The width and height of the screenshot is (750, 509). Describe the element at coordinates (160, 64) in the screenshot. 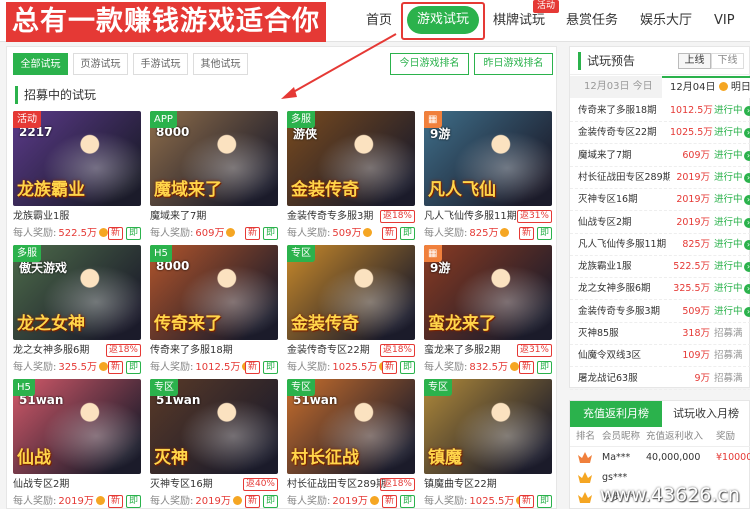

I see `tab-mobile-trials: 手游试玩` at that location.